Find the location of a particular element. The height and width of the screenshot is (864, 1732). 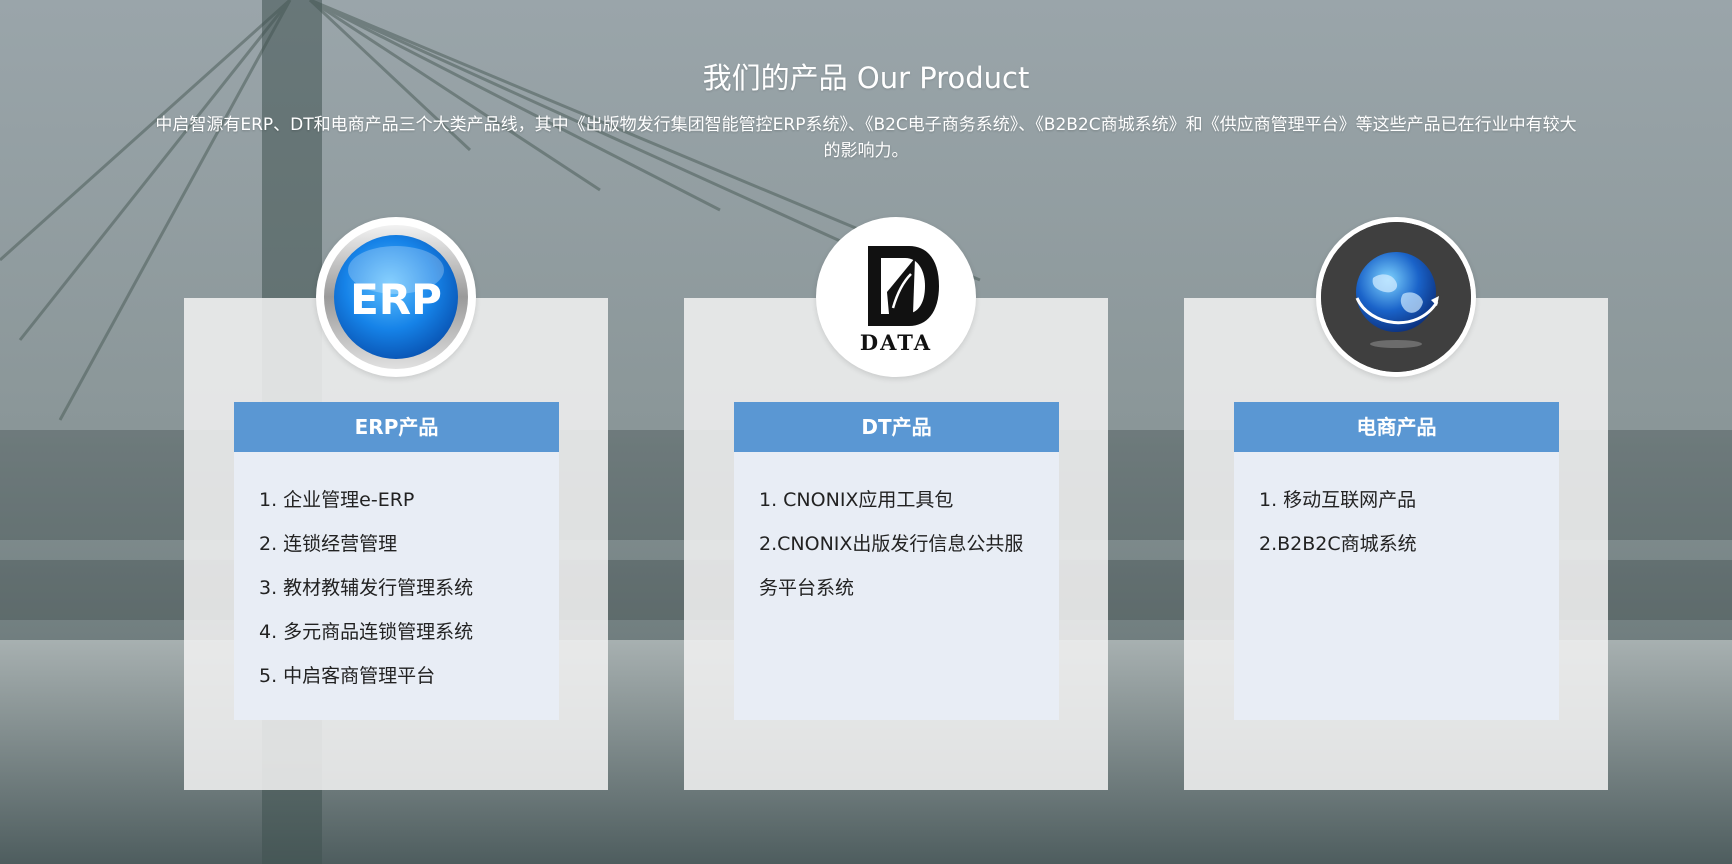

erp-logo: ERP is located at coordinates (396, 297).